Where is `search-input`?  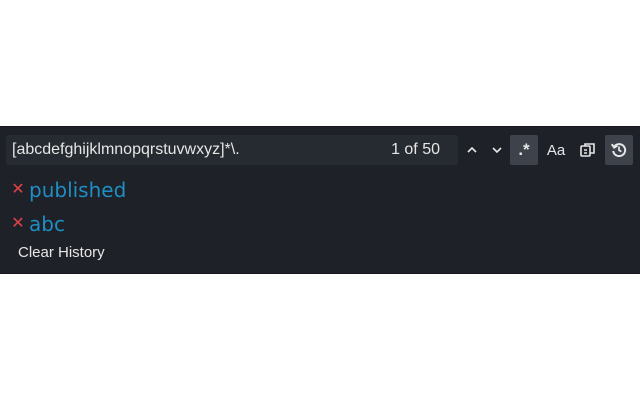 search-input is located at coordinates (192, 150).